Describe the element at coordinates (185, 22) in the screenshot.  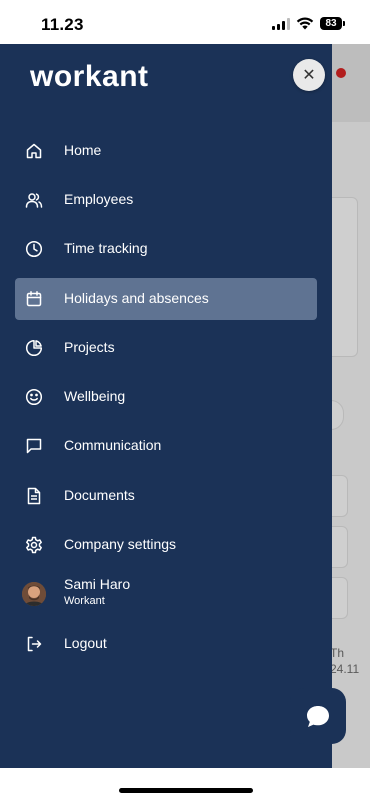
I see `status-bar: 11.23 83` at that location.